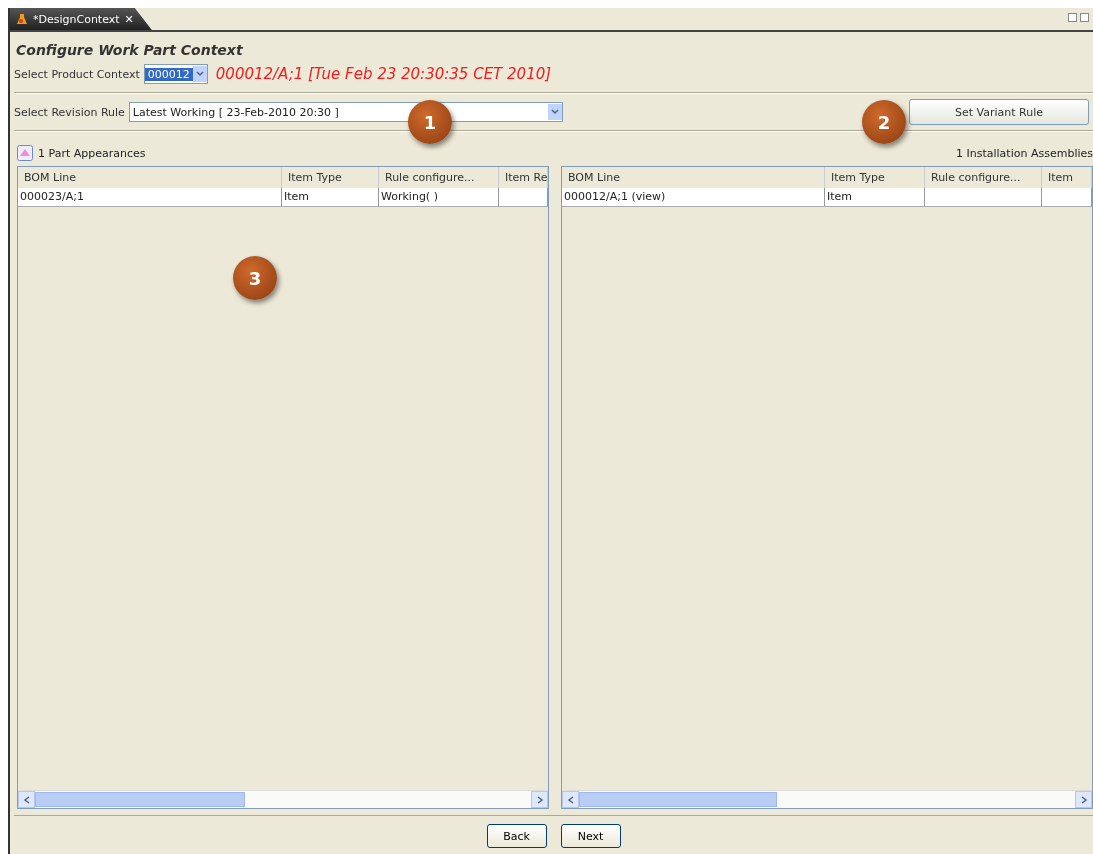 This screenshot has height=854, width=1093. I want to click on panel-caption: 1 Installation Assemblies, so click(1024, 153).